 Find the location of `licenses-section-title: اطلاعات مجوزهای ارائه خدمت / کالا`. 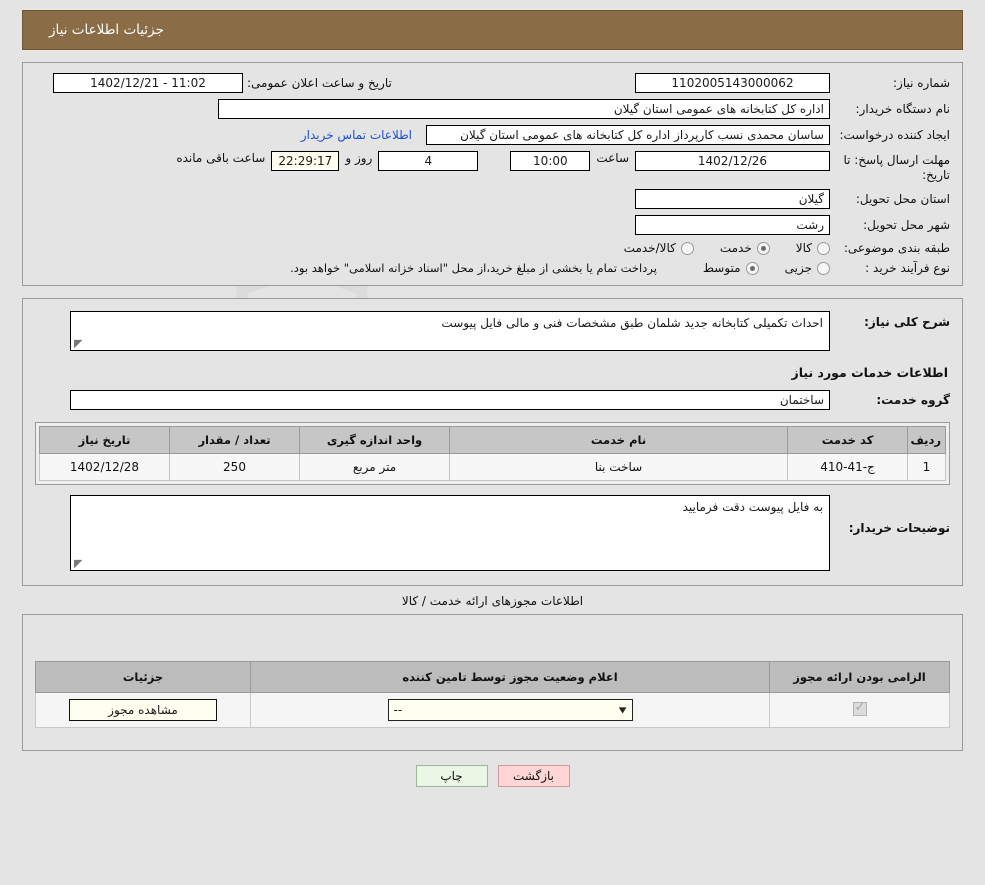

licenses-section-title: اطلاعات مجوزهای ارائه خدمت / کالا is located at coordinates (492, 601).